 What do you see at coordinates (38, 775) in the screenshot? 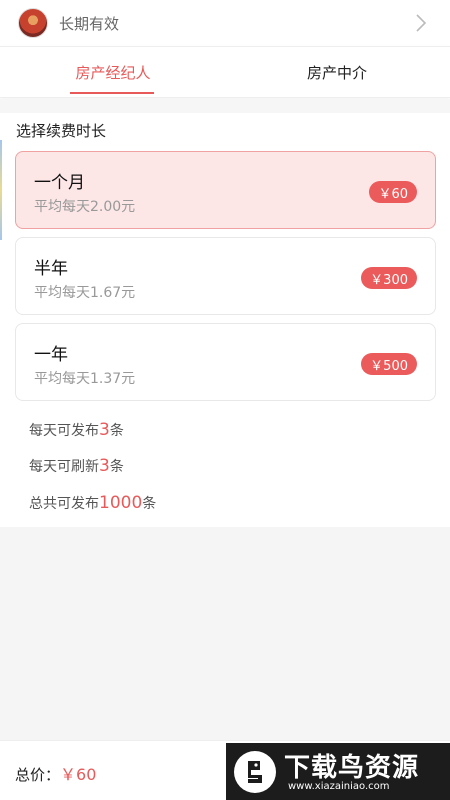
I see `total-label: 总价：` at bounding box center [38, 775].